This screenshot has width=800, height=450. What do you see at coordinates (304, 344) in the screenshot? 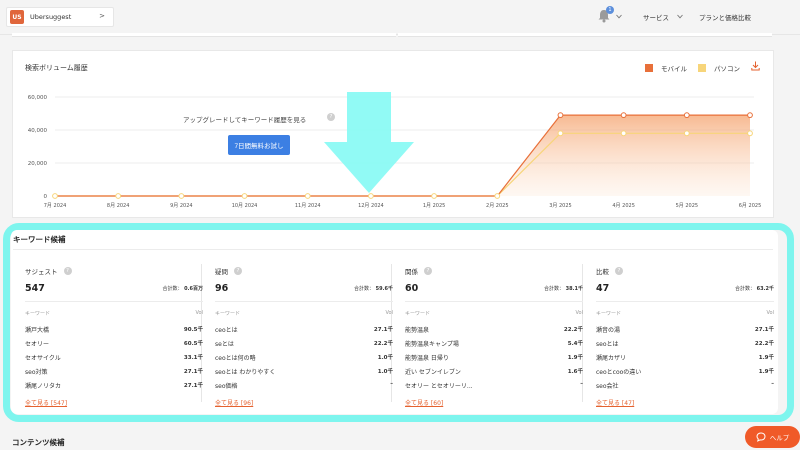
I see `list-item: seとは 22.2千` at bounding box center [304, 344].